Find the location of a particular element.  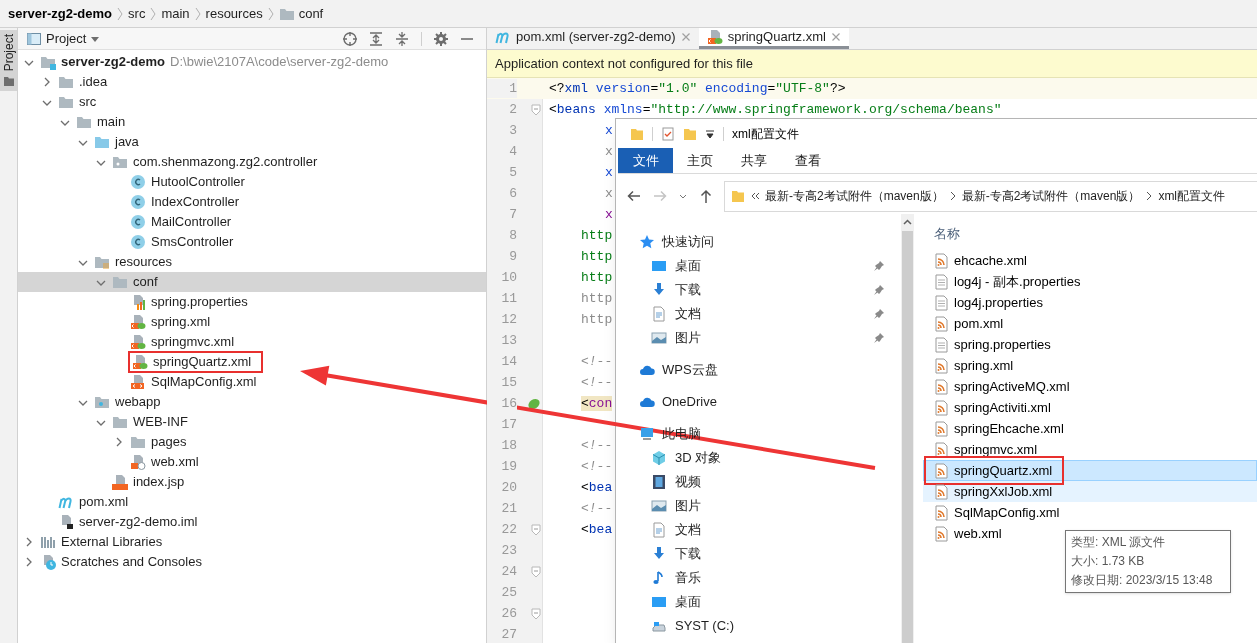

tree-label: webapp is located at coordinates (138, 402).